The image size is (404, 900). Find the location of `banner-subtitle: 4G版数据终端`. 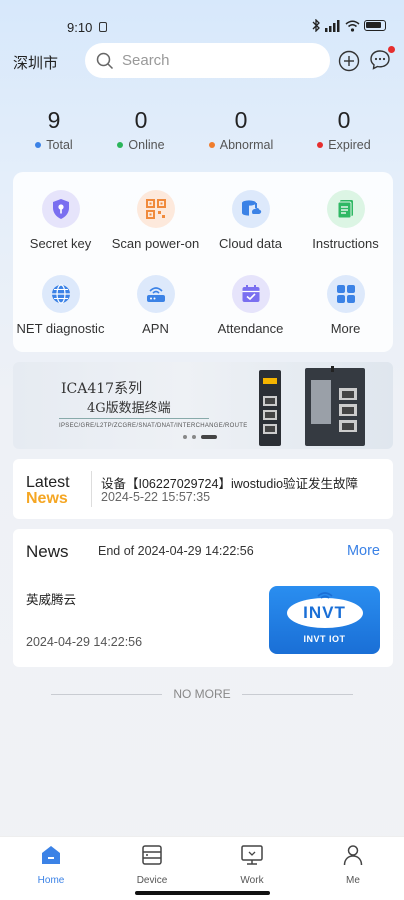

banner-subtitle: 4G版数据终端 is located at coordinates (129, 408).